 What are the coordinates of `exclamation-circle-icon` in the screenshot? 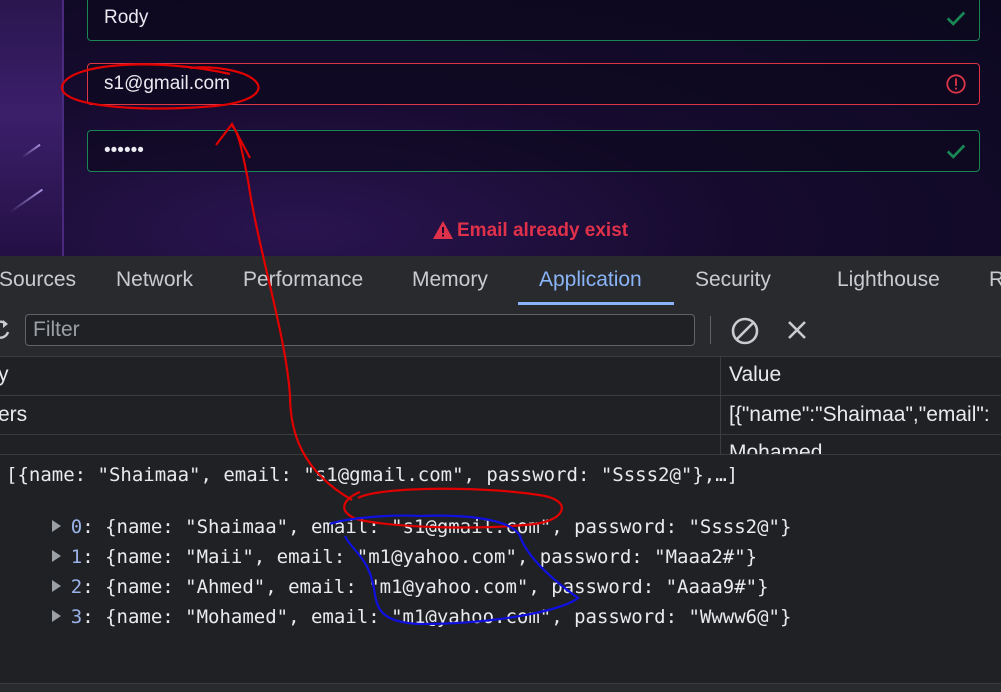 It's located at (956, 84).